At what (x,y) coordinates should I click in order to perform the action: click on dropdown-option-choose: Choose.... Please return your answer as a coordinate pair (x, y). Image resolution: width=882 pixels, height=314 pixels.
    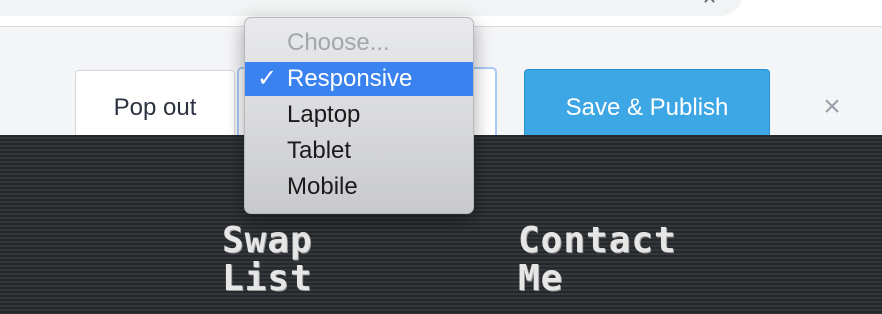
    Looking at the image, I should click on (338, 42).